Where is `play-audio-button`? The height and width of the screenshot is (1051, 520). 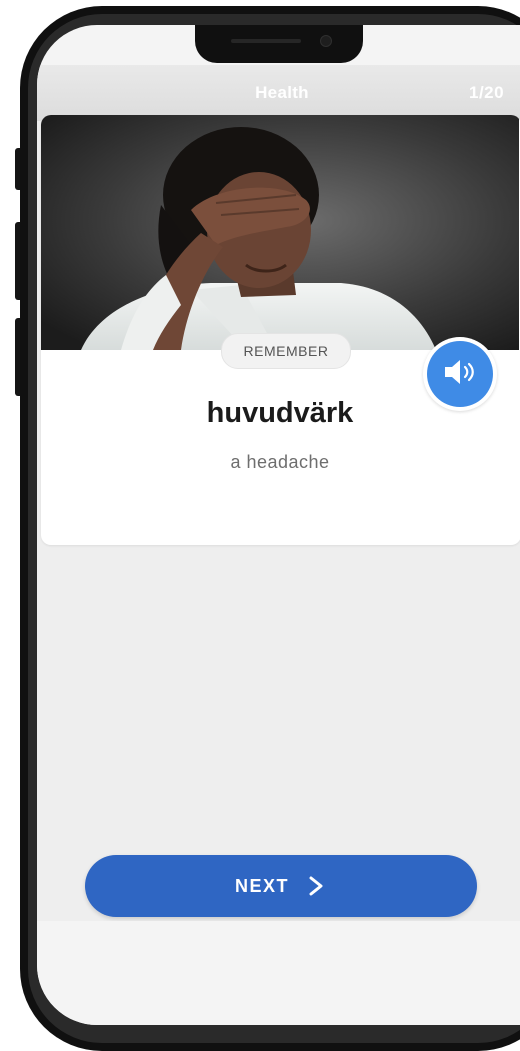 play-audio-button is located at coordinates (460, 374).